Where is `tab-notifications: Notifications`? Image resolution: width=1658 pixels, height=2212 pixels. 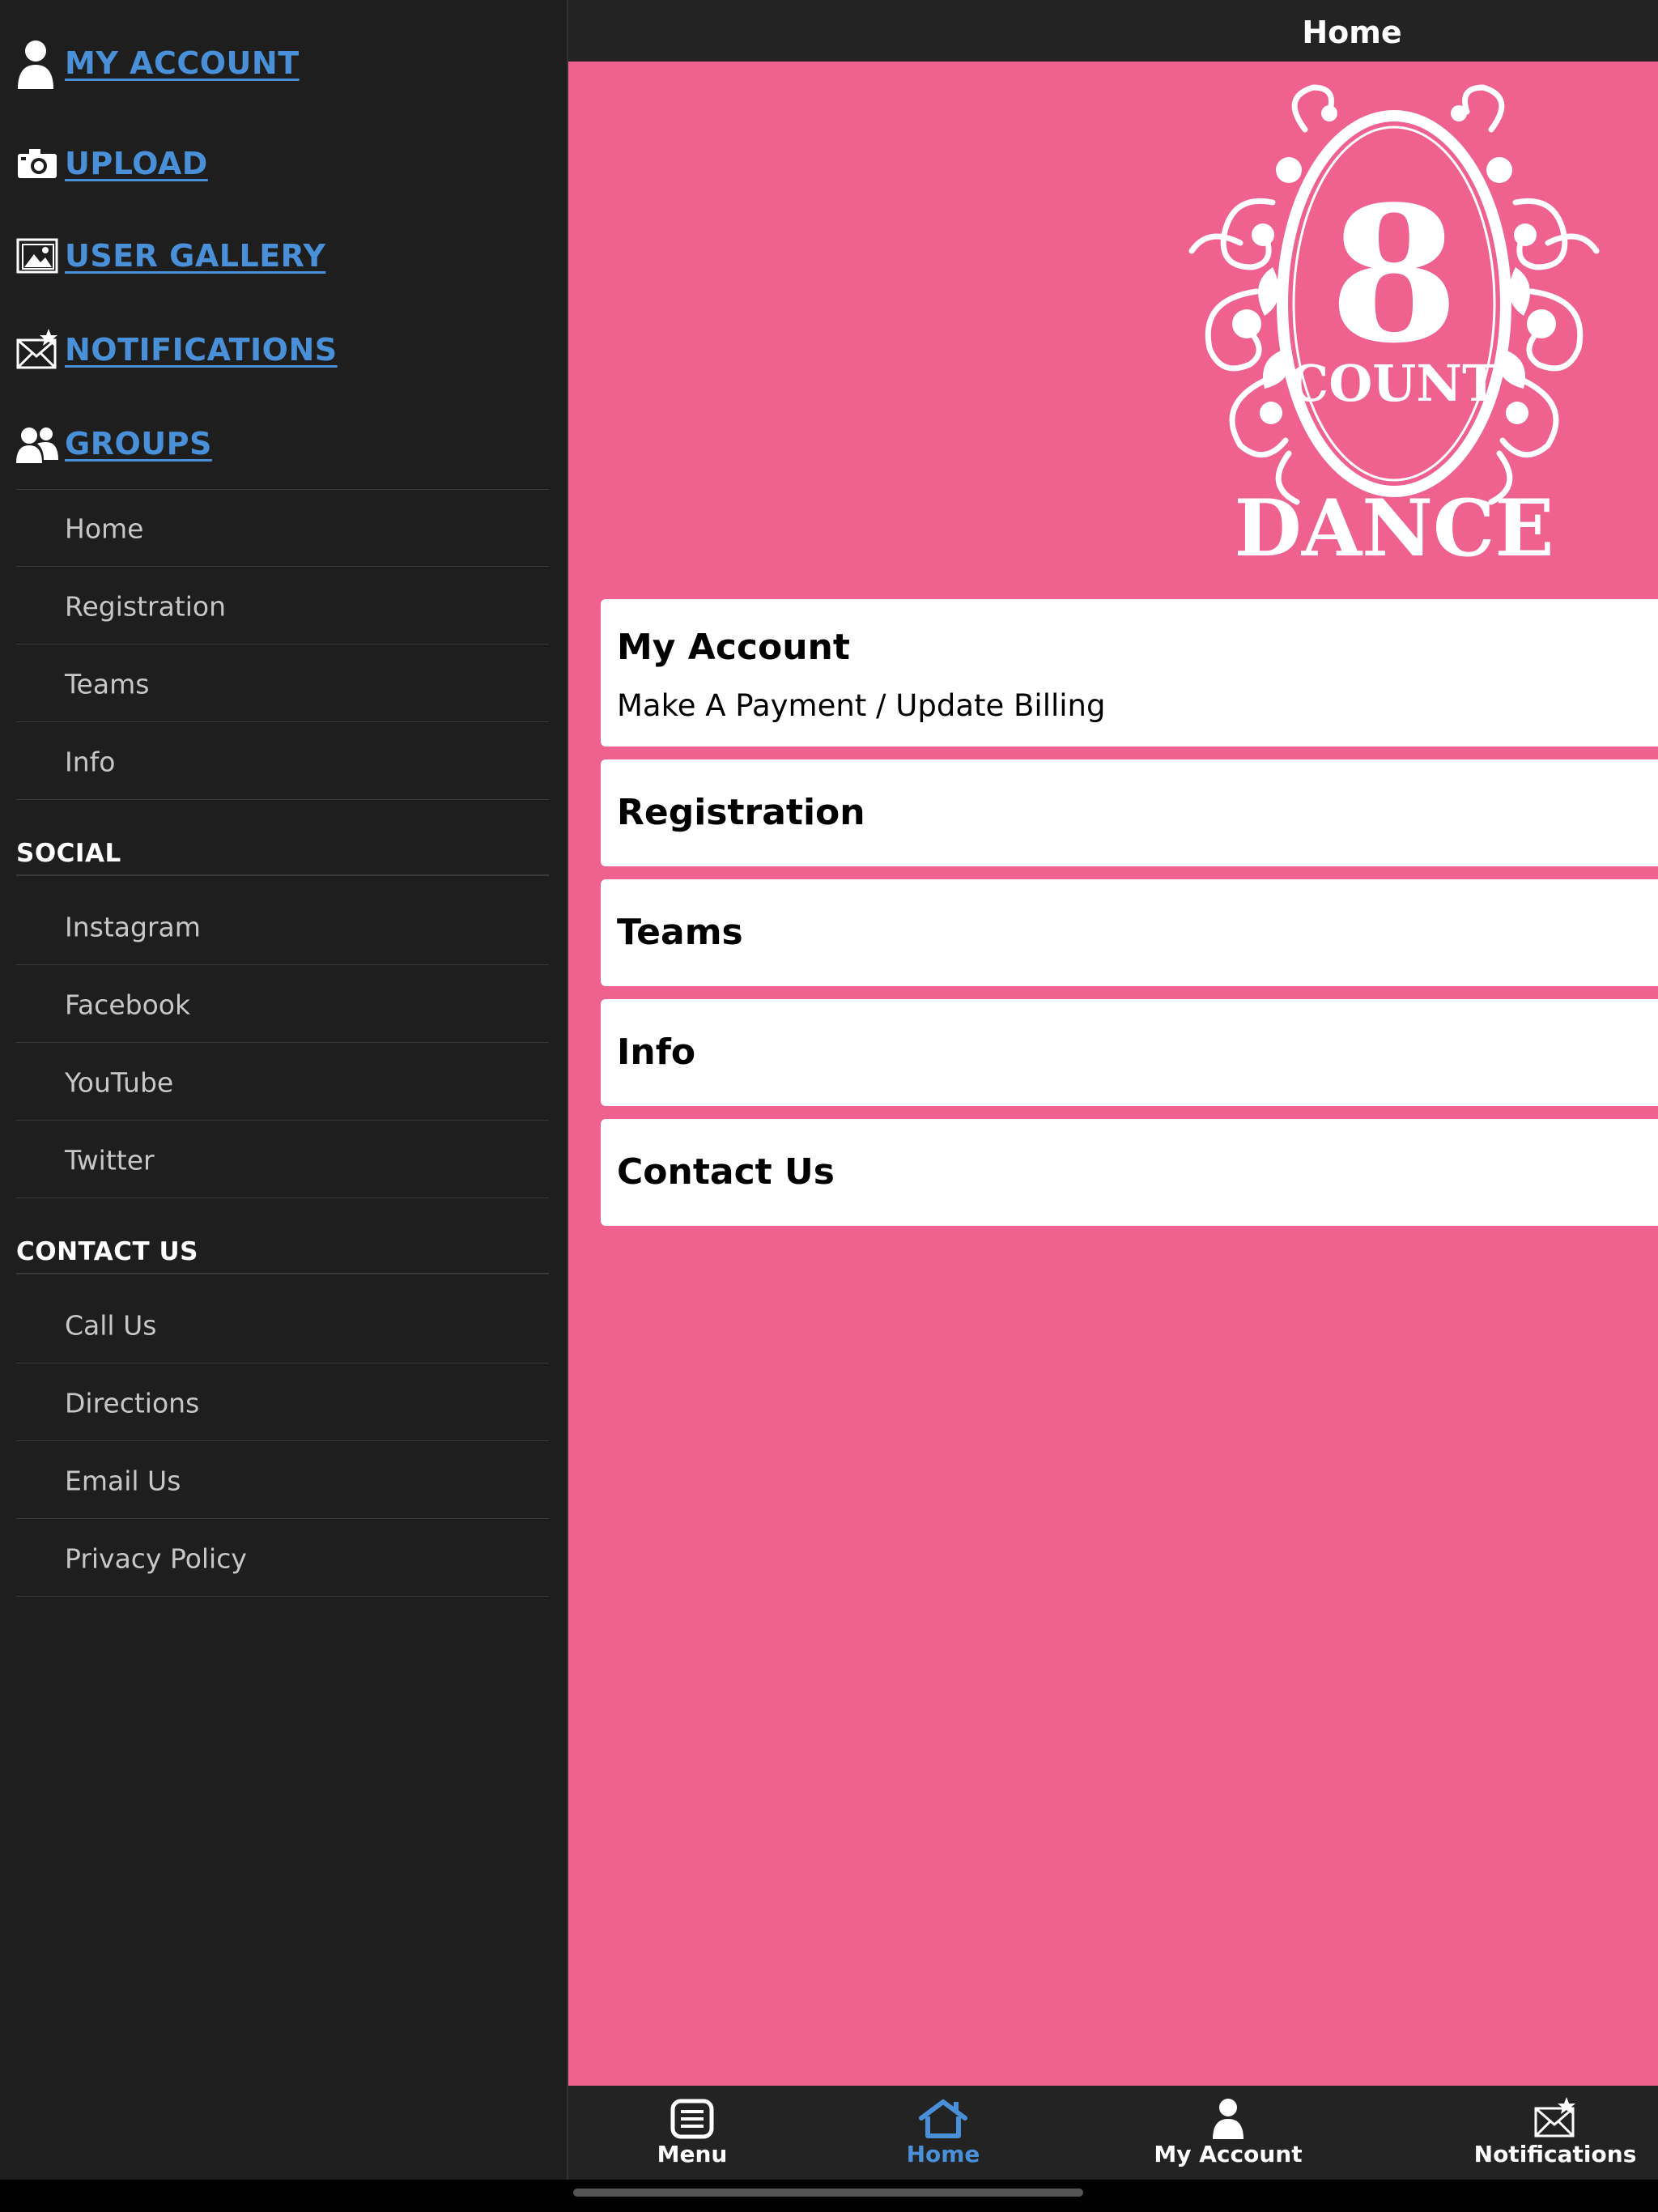
tab-notifications: Notifications is located at coordinates (1555, 2133).